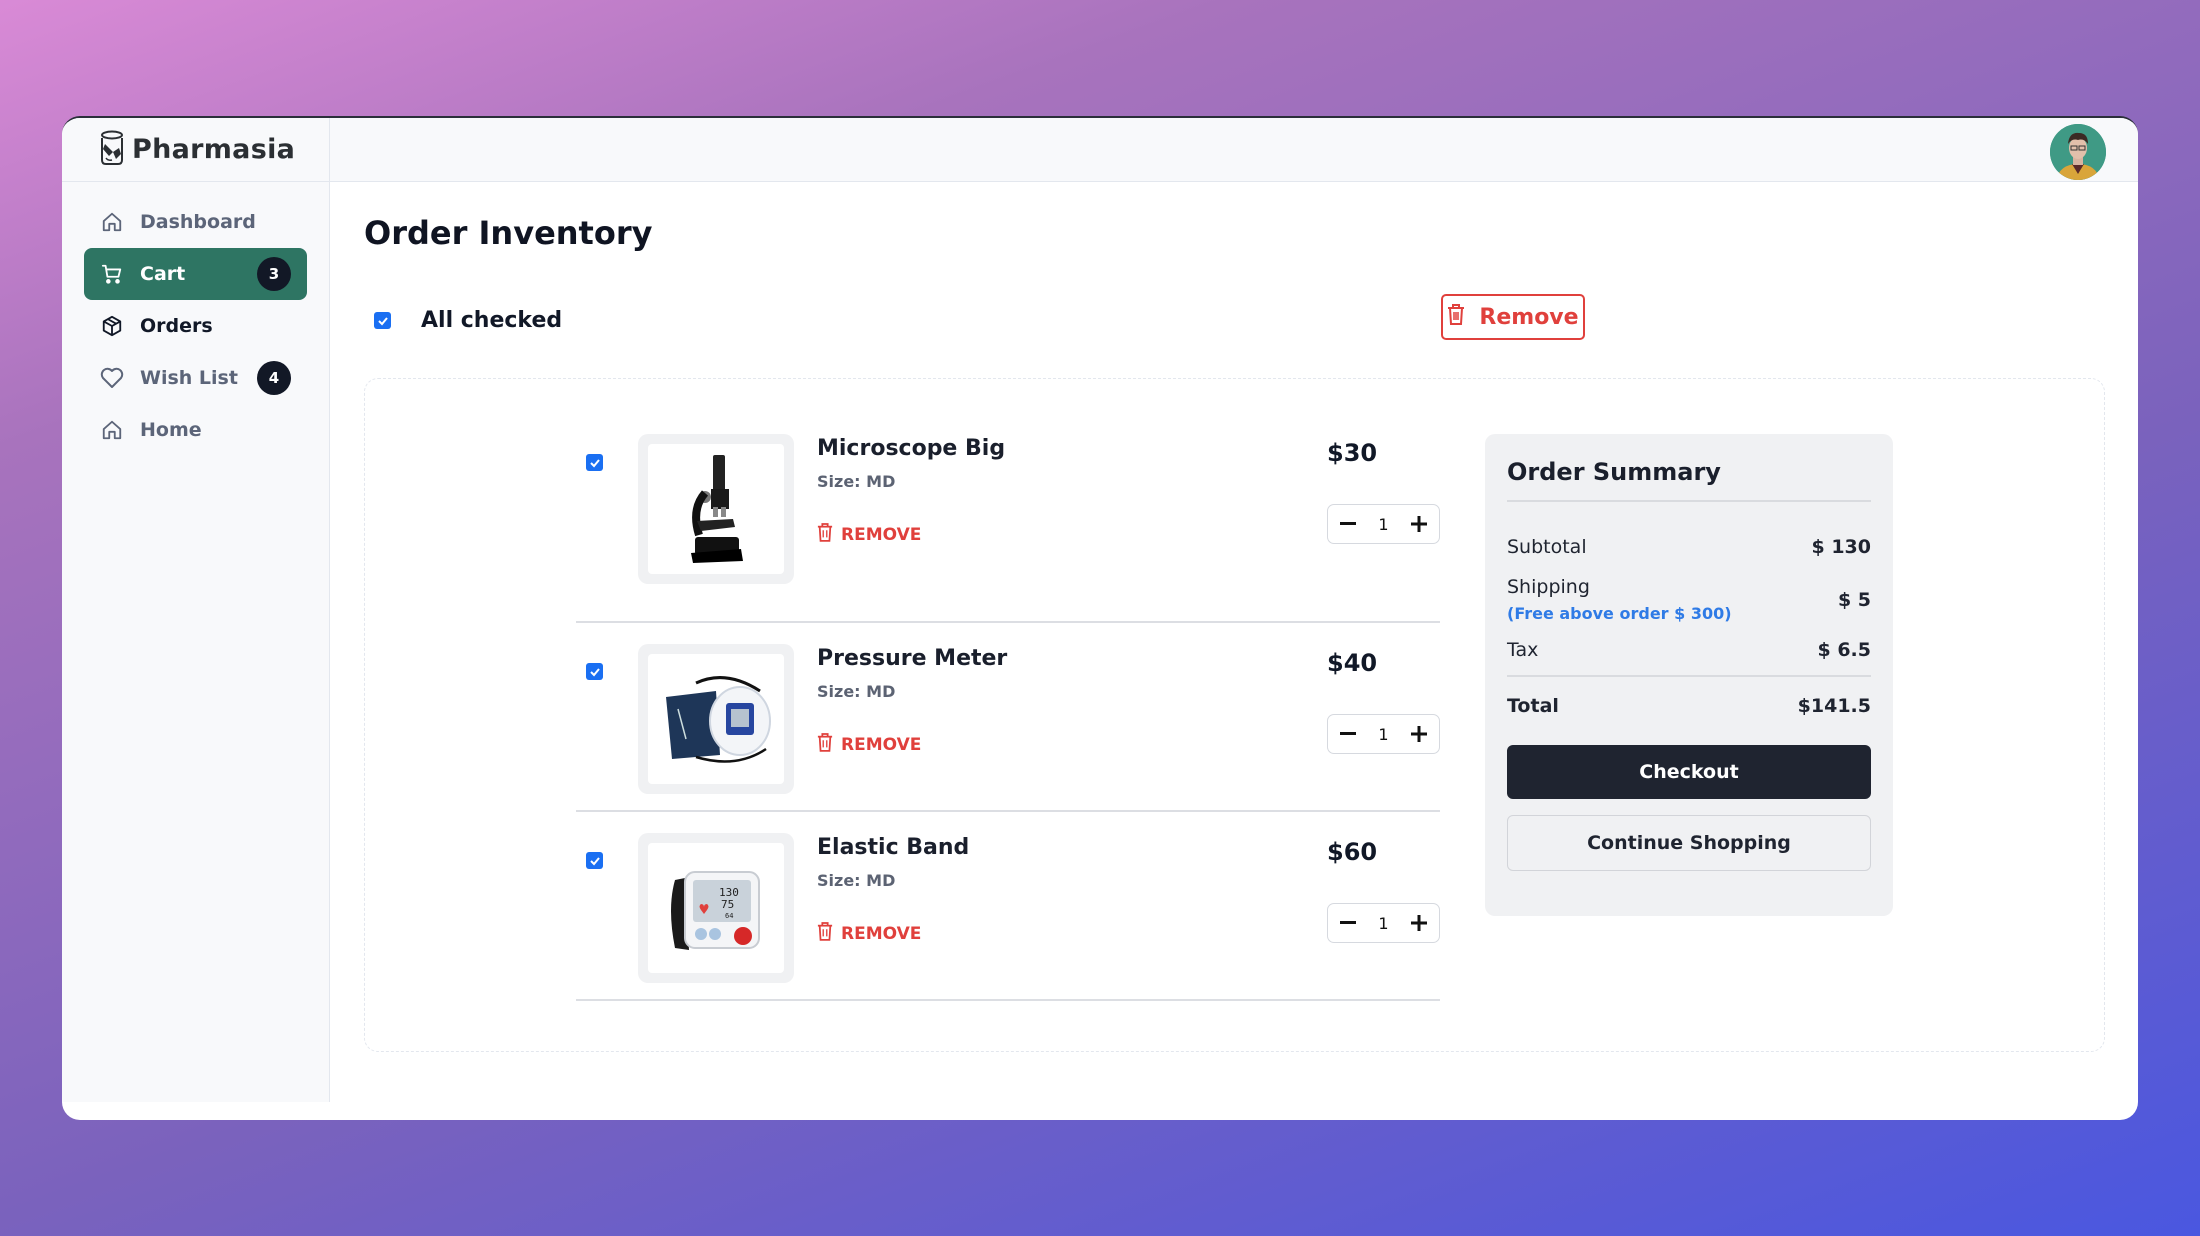 Image resolution: width=2200 pixels, height=1236 pixels. I want to click on sidebar-item-home: Home, so click(195, 430).